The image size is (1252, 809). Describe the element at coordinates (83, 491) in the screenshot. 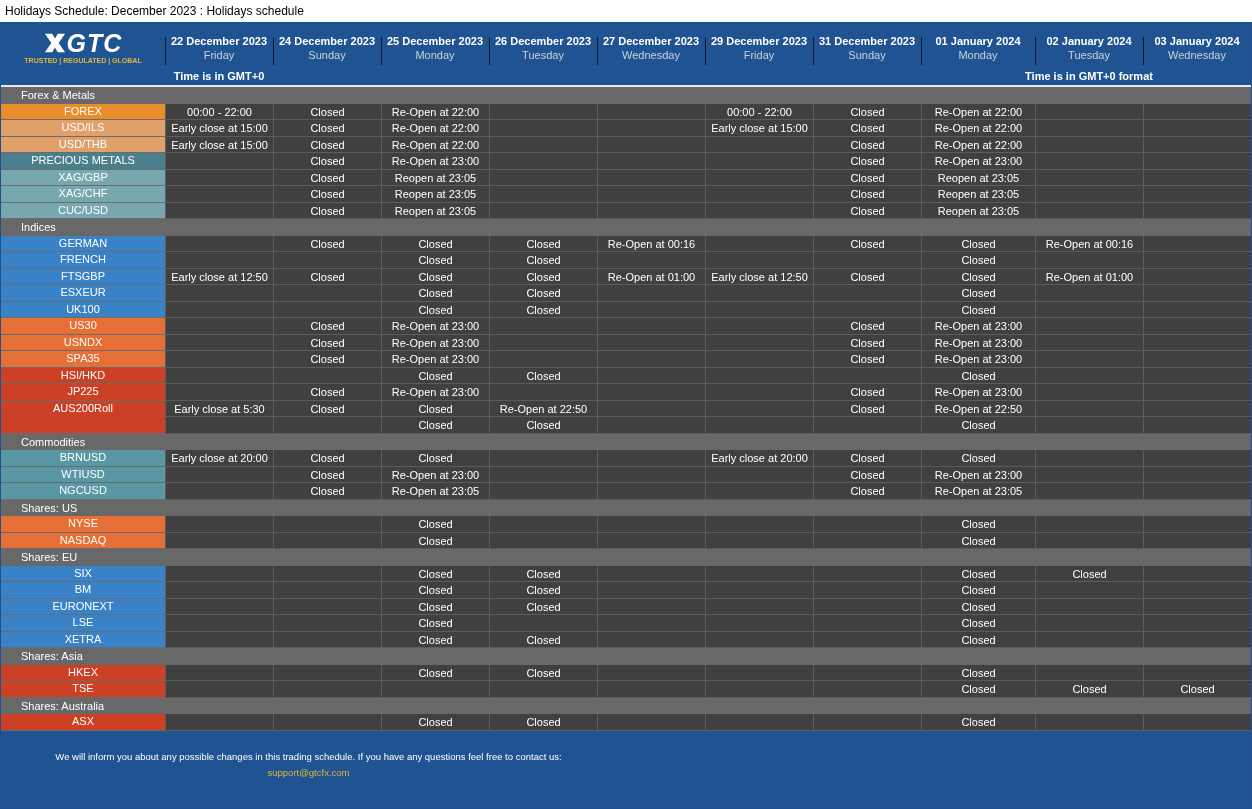

I see `instrument-label: NGCUSD` at that location.